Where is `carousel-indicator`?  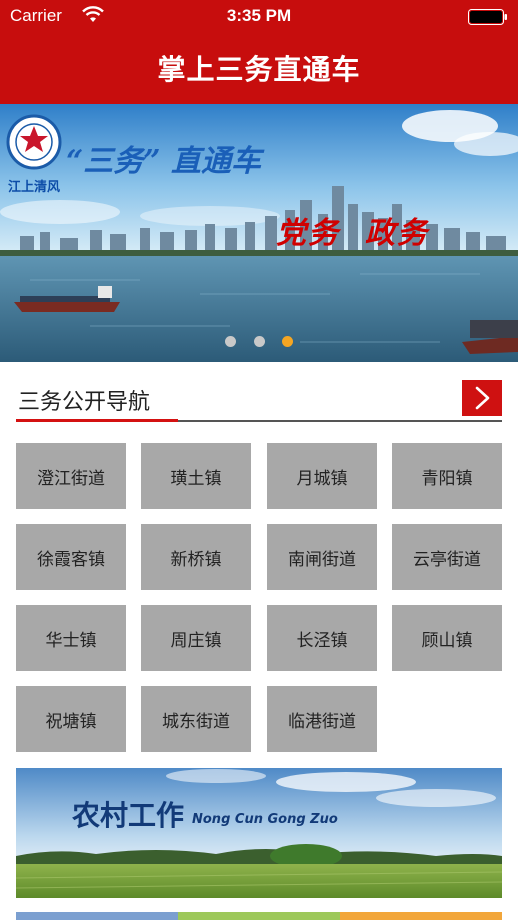
carousel-indicator is located at coordinates (259, 341).